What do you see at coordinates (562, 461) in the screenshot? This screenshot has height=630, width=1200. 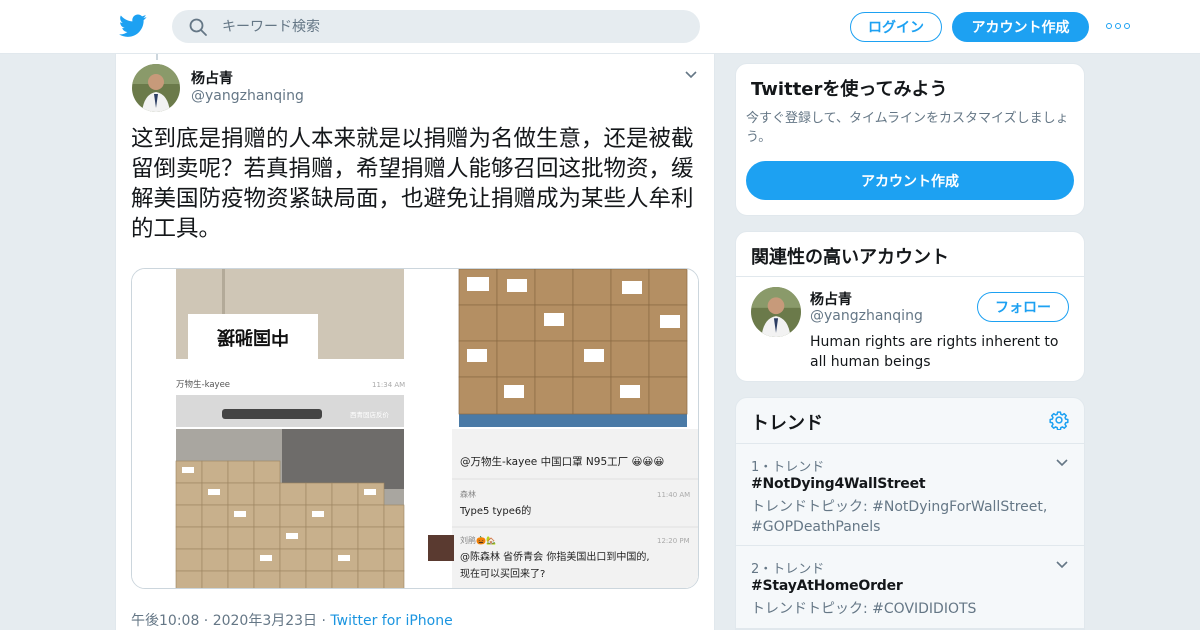 I see `chat-message-1: @万物生-kayee 中国口罩 N95工厂 😀😀😀` at bounding box center [562, 461].